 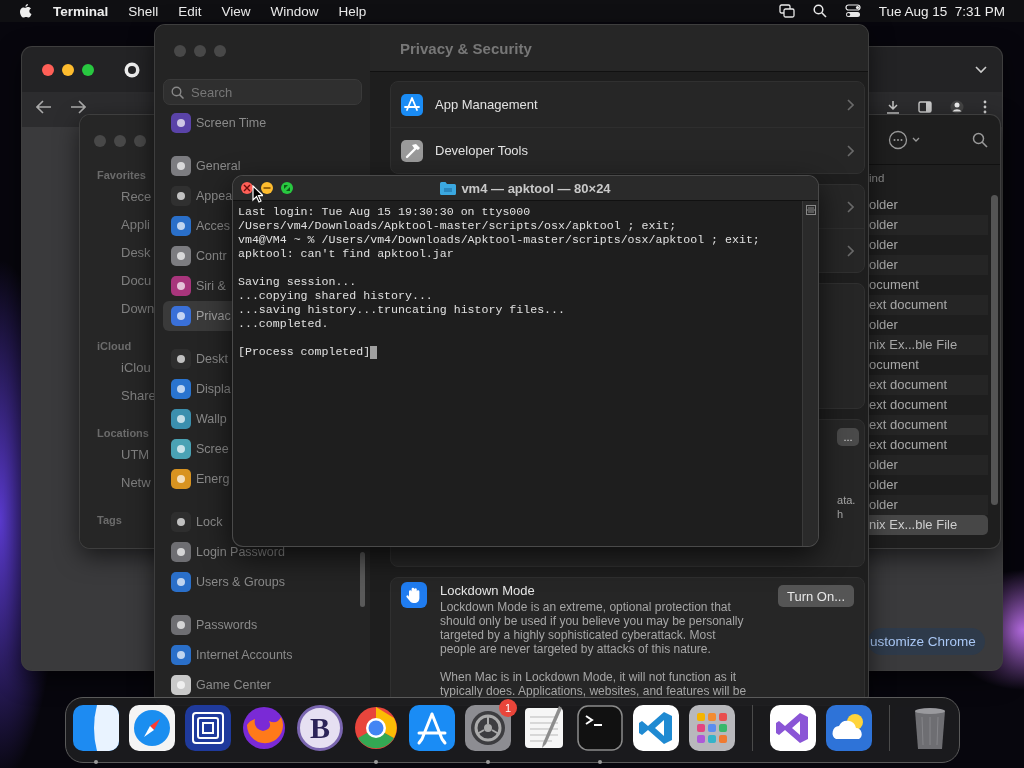 I want to click on more-menu-icon, so click(x=985, y=107).